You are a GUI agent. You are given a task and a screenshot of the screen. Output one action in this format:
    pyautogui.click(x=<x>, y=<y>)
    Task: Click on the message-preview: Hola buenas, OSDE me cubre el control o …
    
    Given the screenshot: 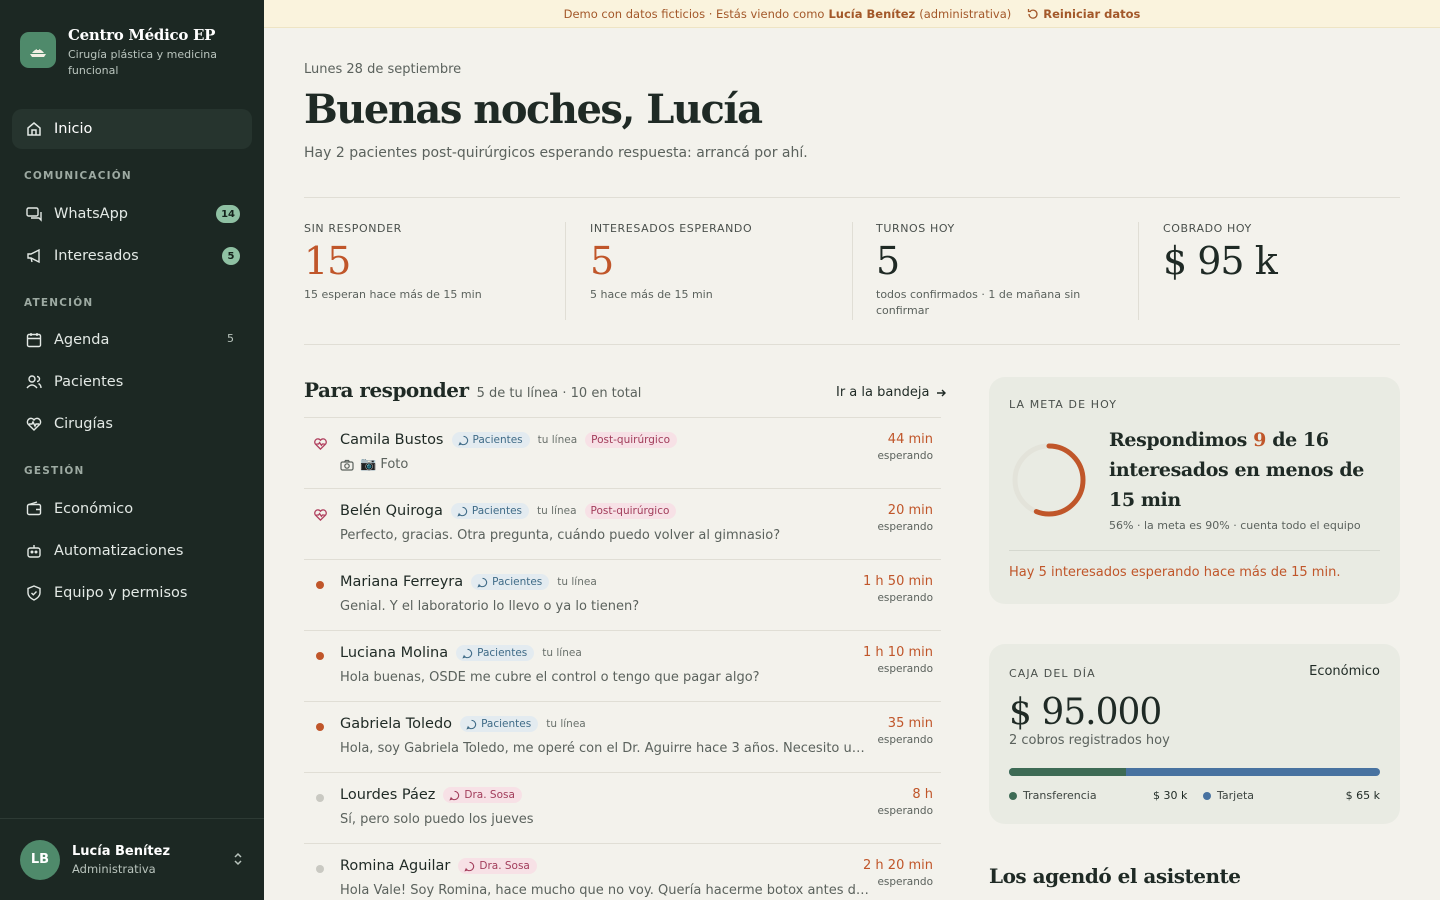 What is the action you would take?
    pyautogui.click(x=605, y=677)
    